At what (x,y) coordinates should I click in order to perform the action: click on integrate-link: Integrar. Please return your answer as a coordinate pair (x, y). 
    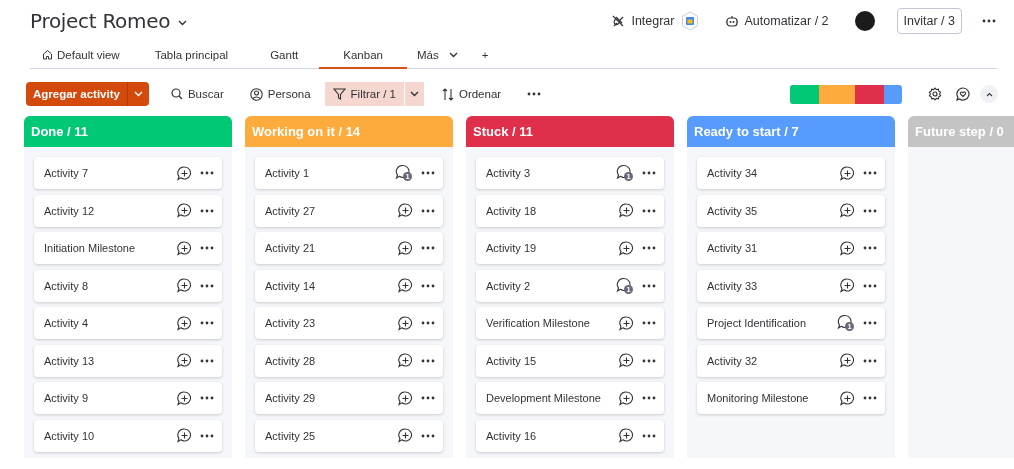
    Looking at the image, I should click on (653, 21).